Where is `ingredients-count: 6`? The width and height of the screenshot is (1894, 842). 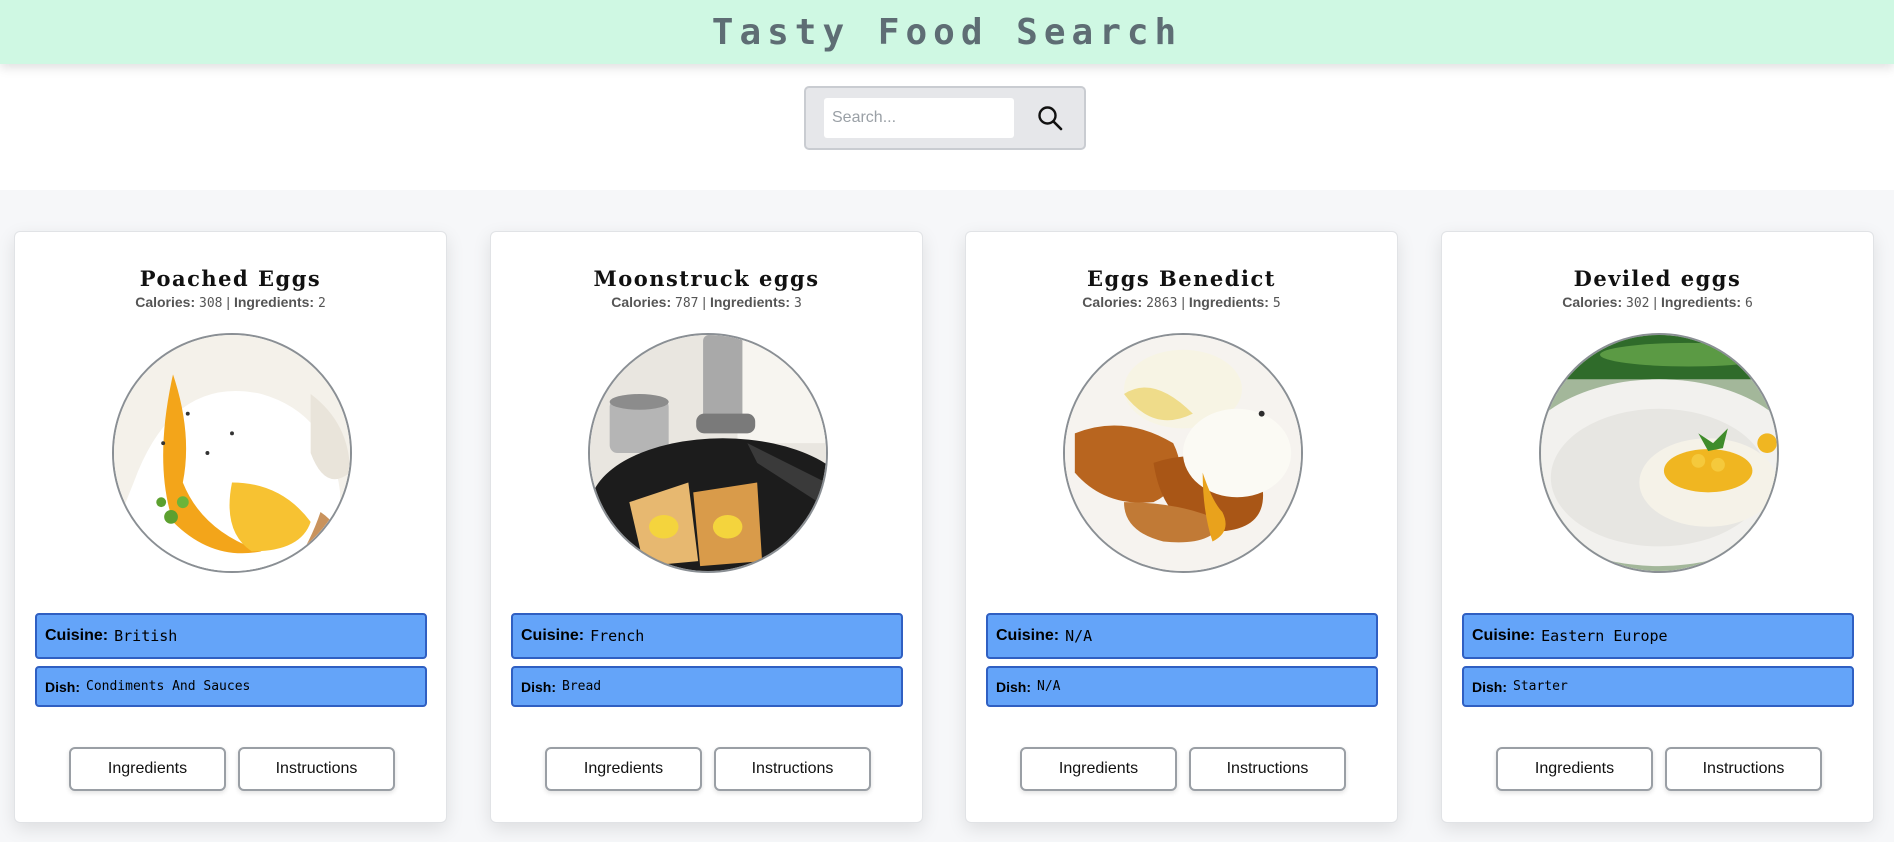 ingredients-count: 6 is located at coordinates (1748, 303).